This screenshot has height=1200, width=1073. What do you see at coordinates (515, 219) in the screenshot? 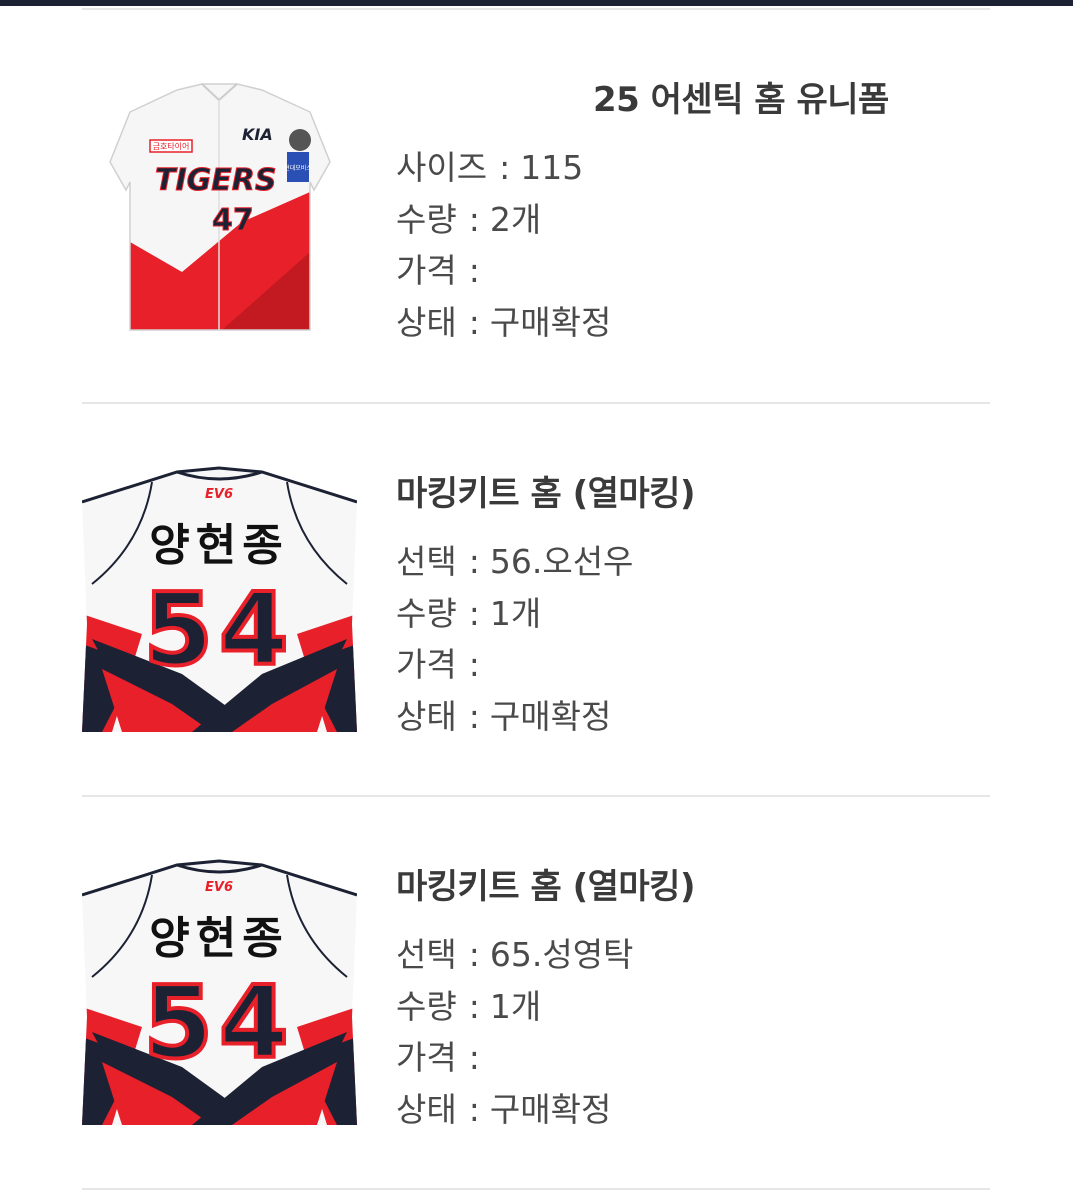
I see `detail-value: 2개` at bounding box center [515, 219].